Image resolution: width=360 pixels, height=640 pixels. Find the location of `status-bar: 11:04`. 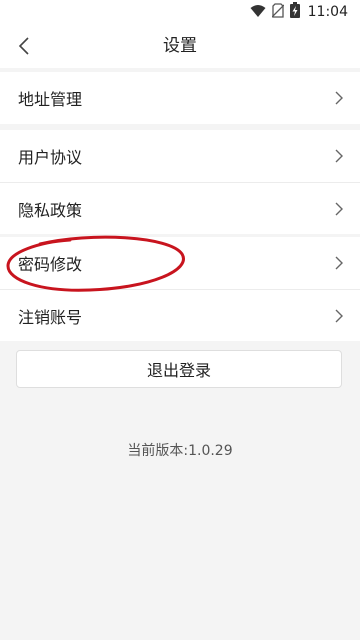

status-bar: 11:04 is located at coordinates (180, 12).